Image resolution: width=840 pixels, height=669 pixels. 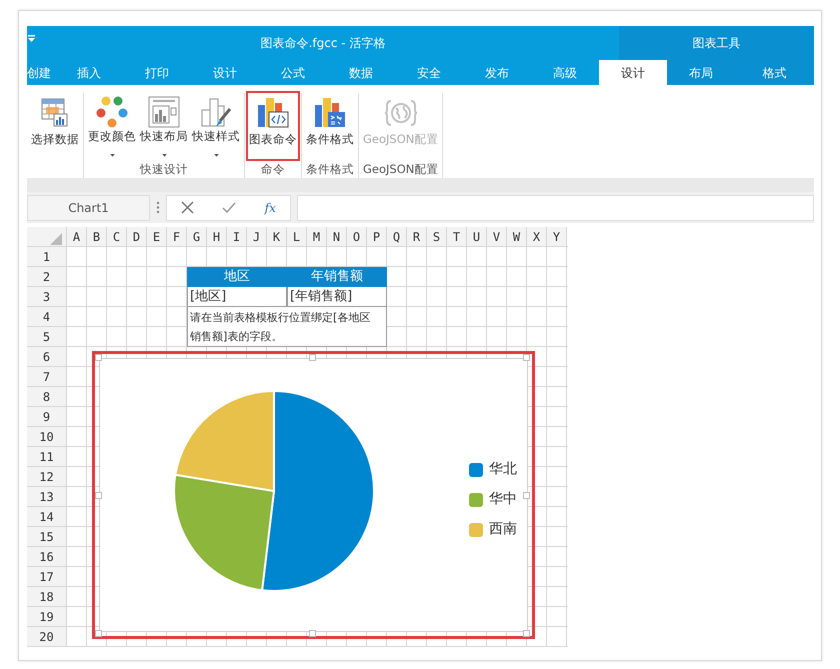 I want to click on window-title: 图表命令.fgcc - 活字格, so click(x=323, y=43).